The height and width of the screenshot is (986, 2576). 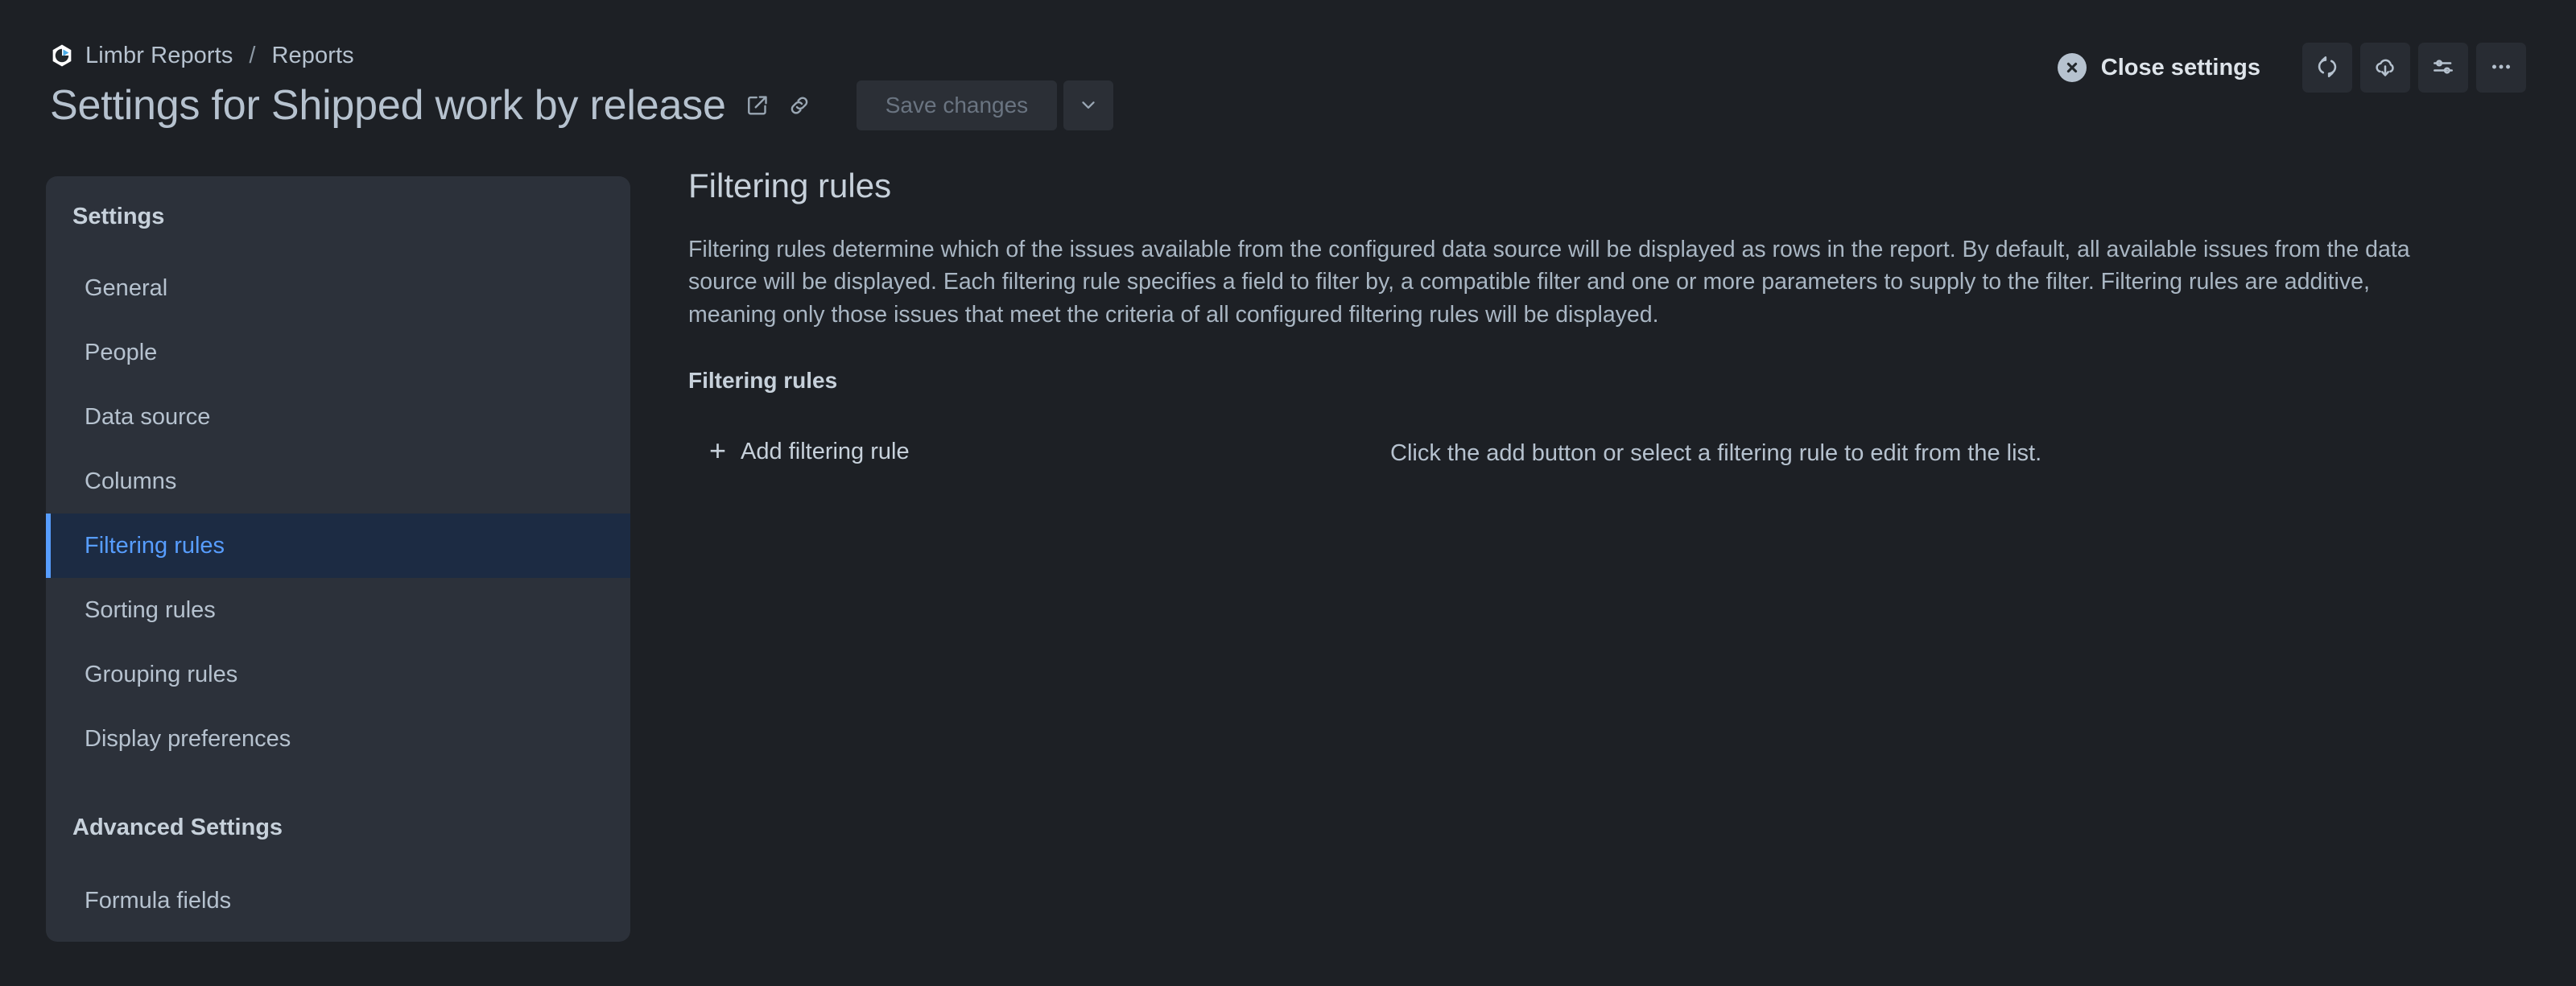 I want to click on plus-icon: +, so click(x=718, y=451).